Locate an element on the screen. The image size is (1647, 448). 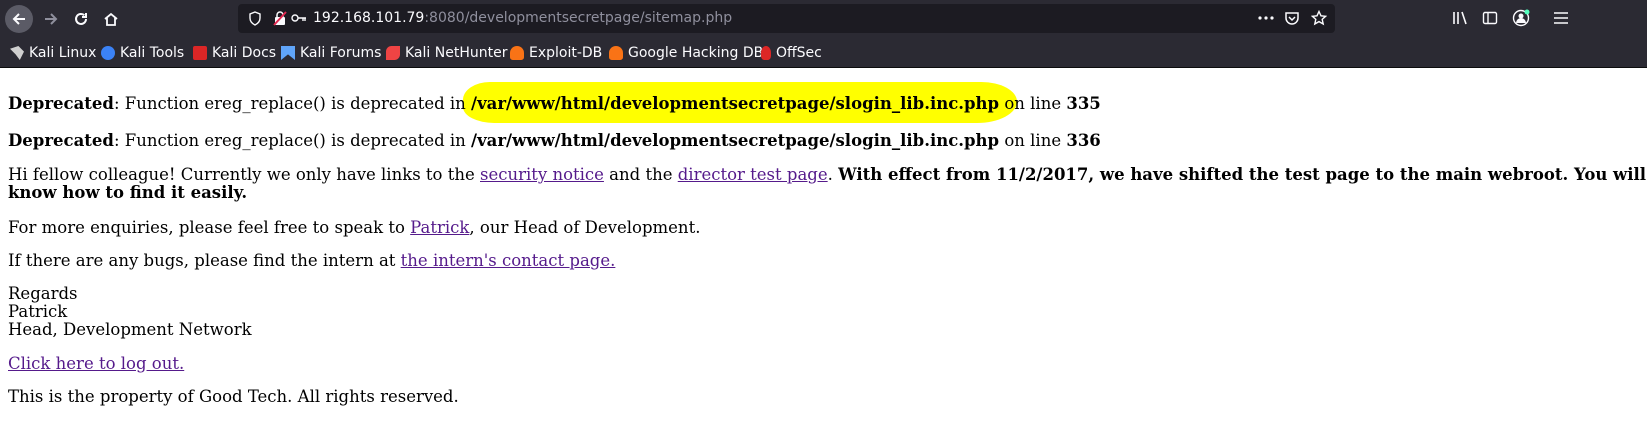
kali-dragon-icon is located at coordinates (17, 53).